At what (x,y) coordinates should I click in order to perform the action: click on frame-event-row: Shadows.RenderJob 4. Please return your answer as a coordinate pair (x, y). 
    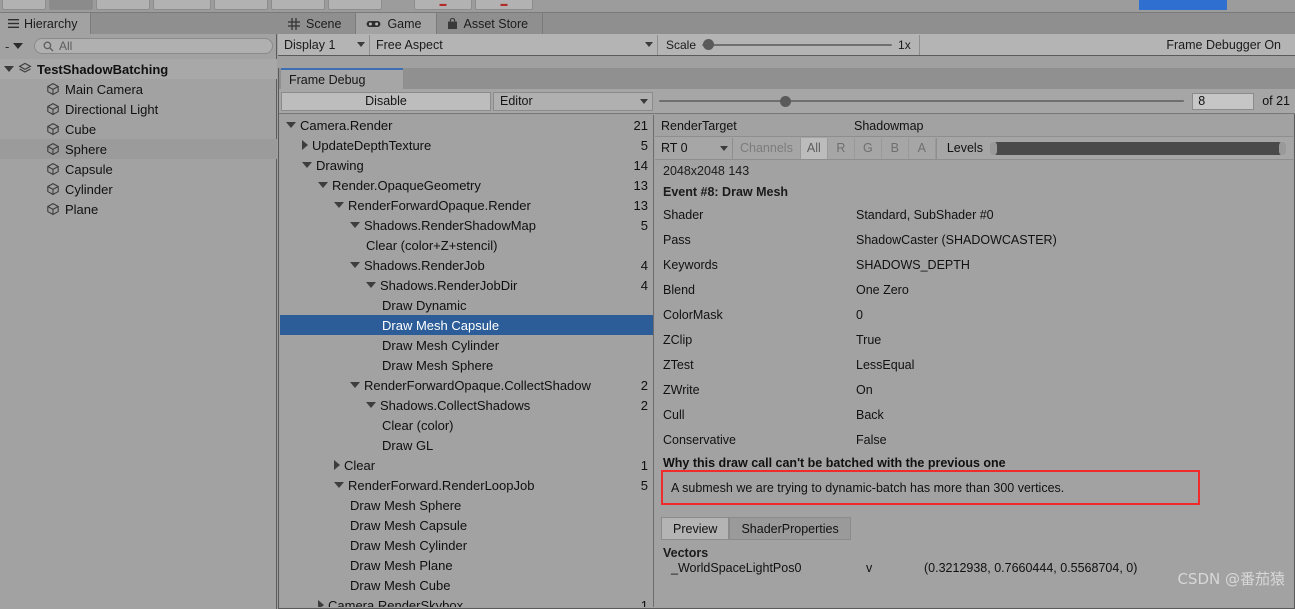
    Looking at the image, I should click on (466, 265).